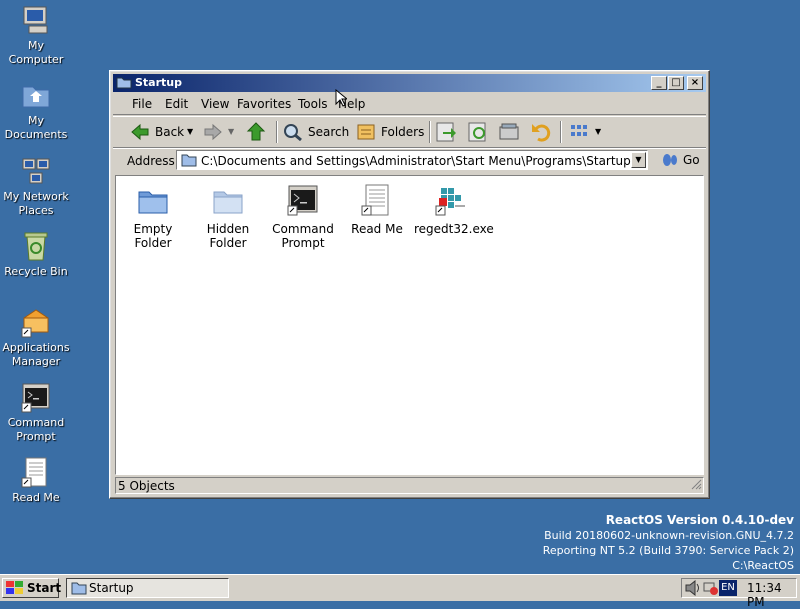 The image size is (800, 609). What do you see at coordinates (222, 132) in the screenshot?
I see `forward-button: ▼` at bounding box center [222, 132].